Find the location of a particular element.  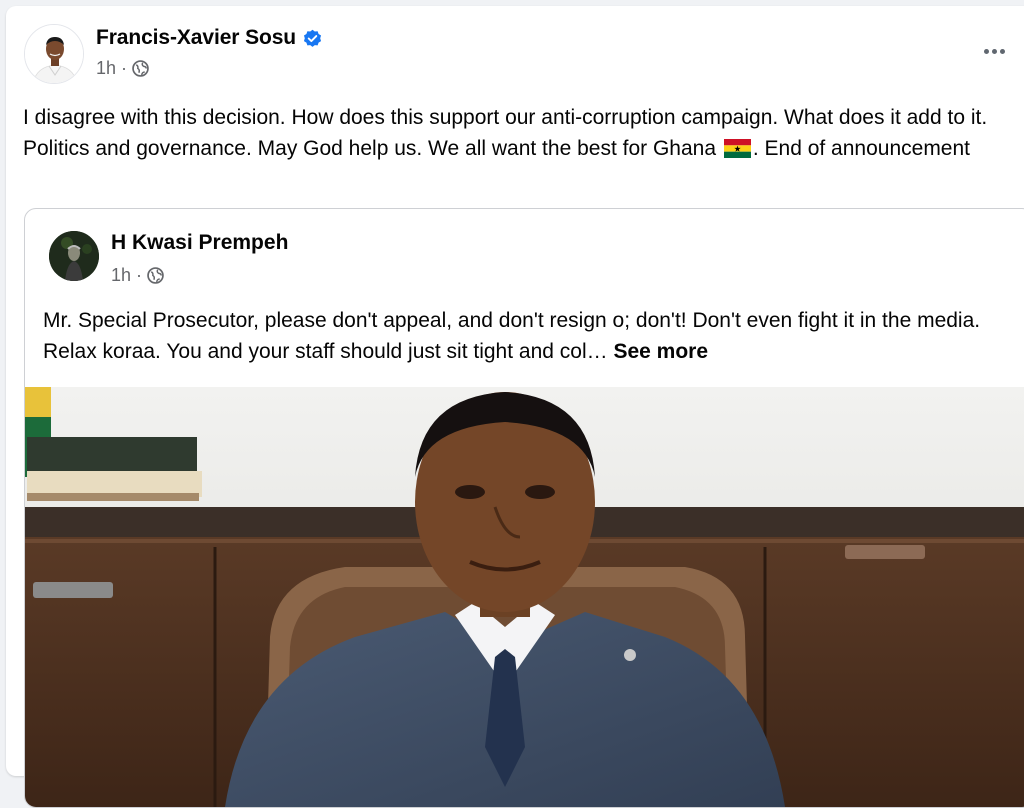

post-header: Francis-Xavier Sosu 1h · is located at coordinates (173, 54).